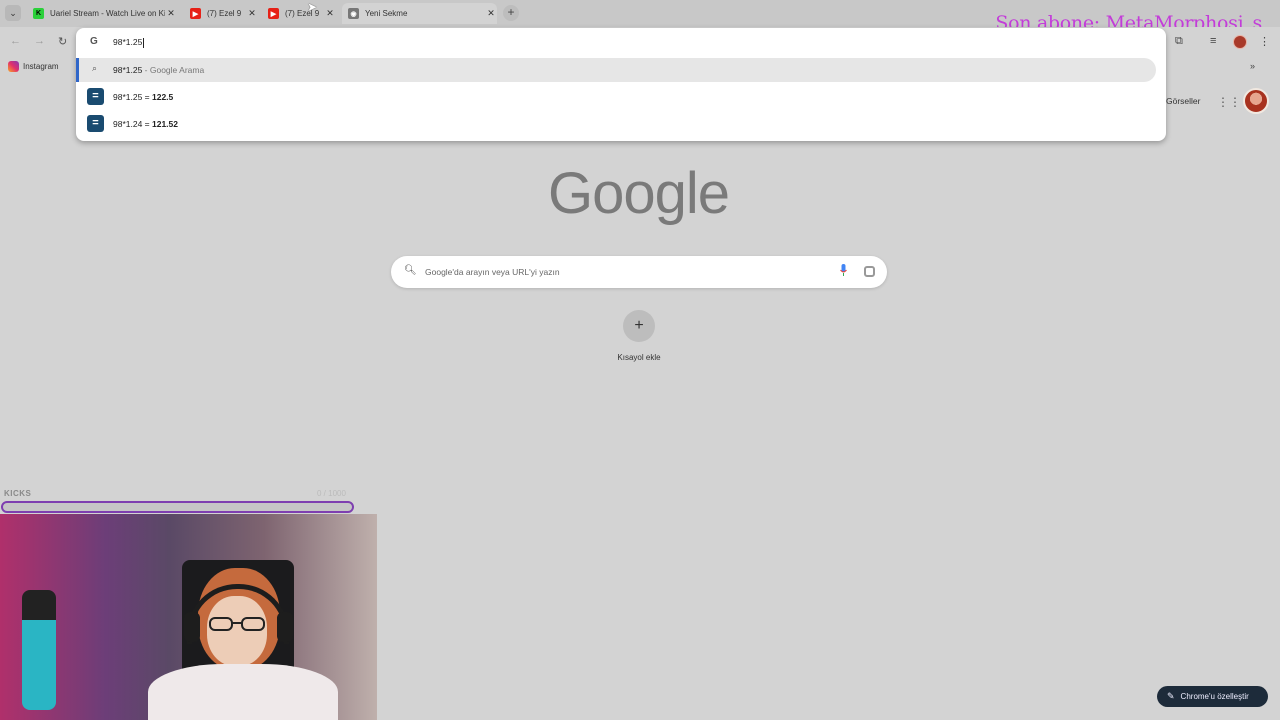 The width and height of the screenshot is (1280, 720). Describe the element at coordinates (1213, 41) in the screenshot. I see `reading-list-icon: ≡` at that location.